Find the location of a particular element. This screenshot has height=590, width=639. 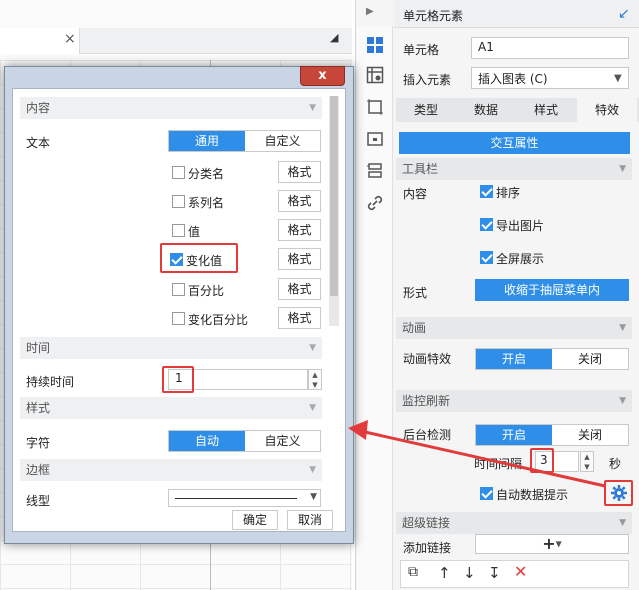

style-section-header: 样式 ▼ is located at coordinates (171, 408).